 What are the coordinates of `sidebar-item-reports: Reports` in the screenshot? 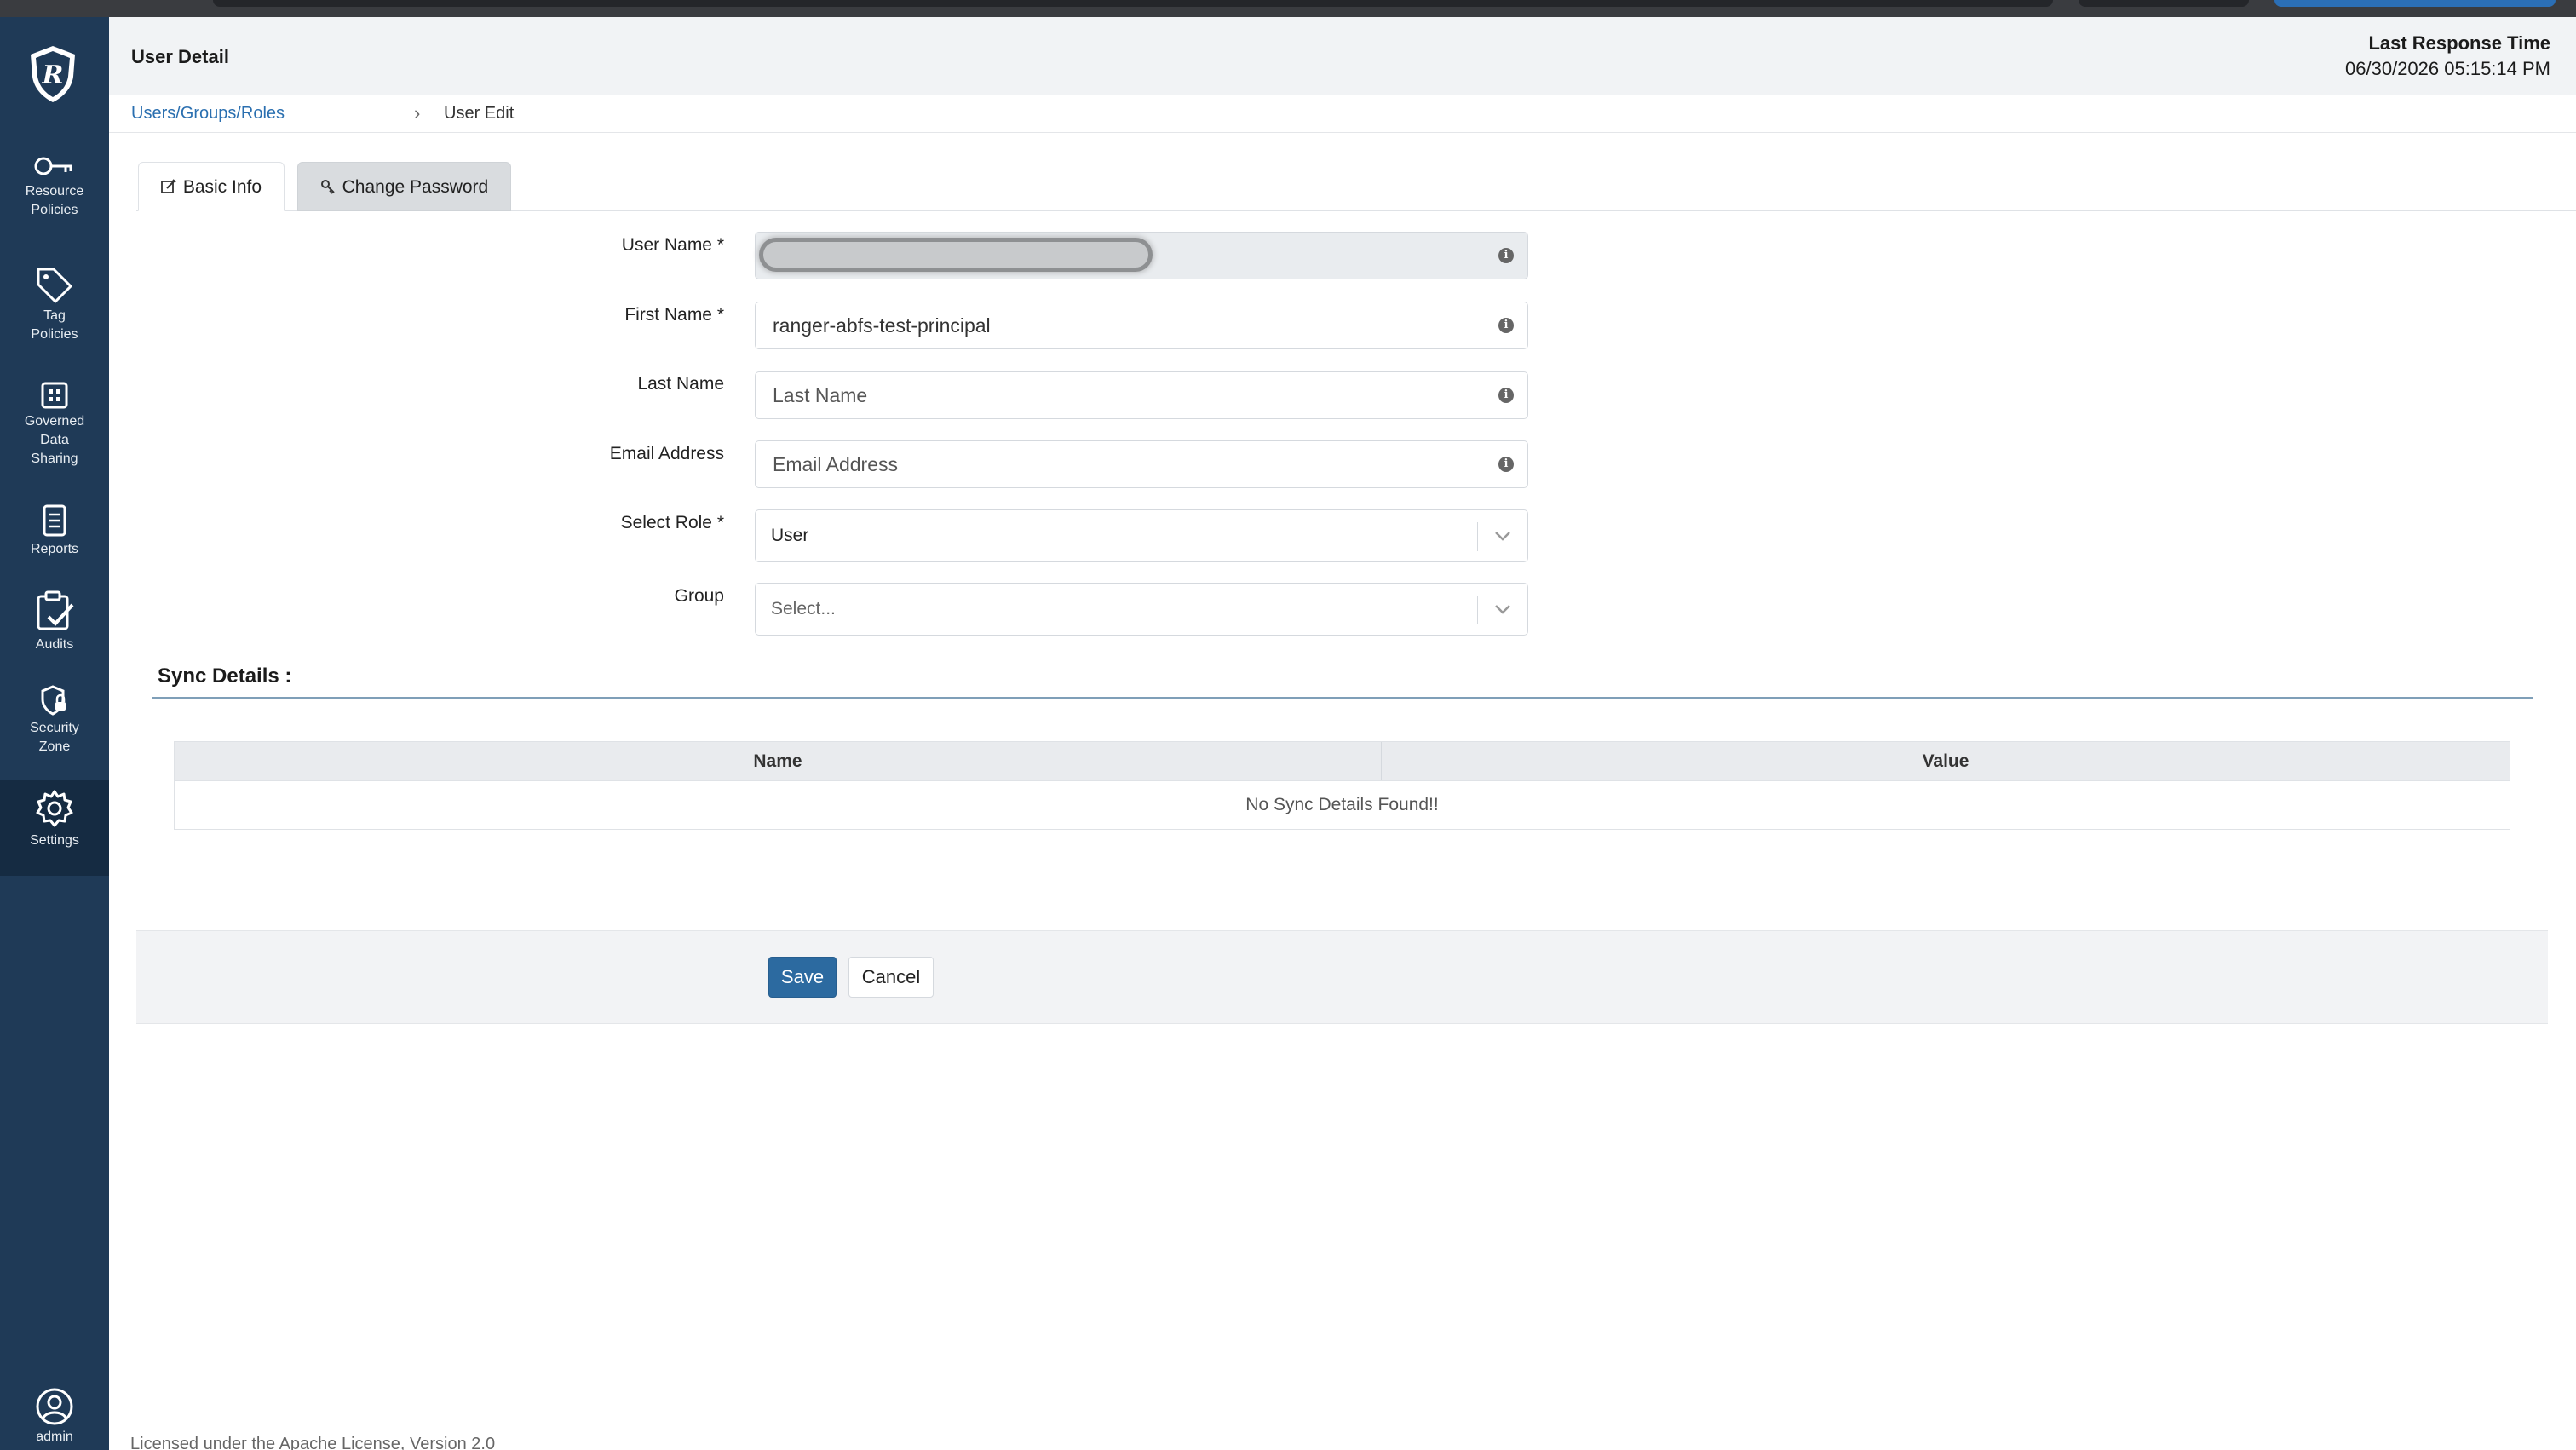 It's located at (55, 531).